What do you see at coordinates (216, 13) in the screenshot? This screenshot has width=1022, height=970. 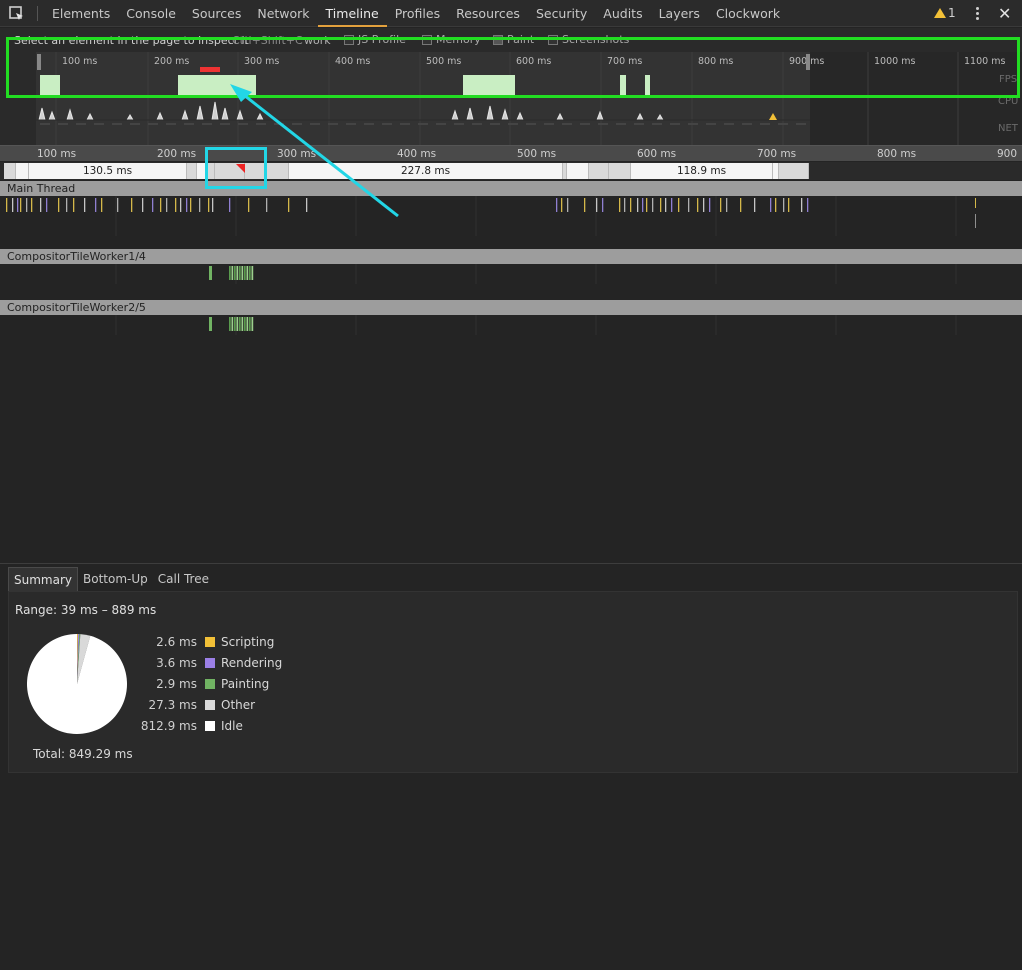 I see `tab-sources: Sources` at bounding box center [216, 13].